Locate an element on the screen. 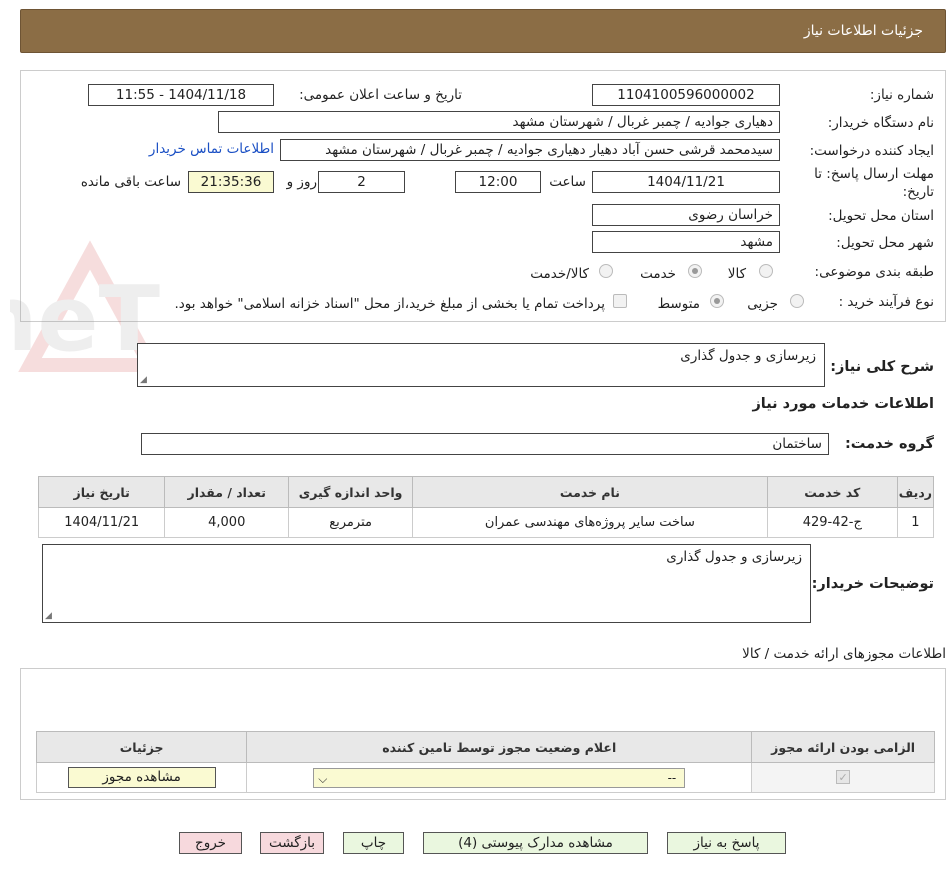 The height and width of the screenshot is (875, 951). buyer-notes-label: توضیحات خریدار: is located at coordinates (872, 584).